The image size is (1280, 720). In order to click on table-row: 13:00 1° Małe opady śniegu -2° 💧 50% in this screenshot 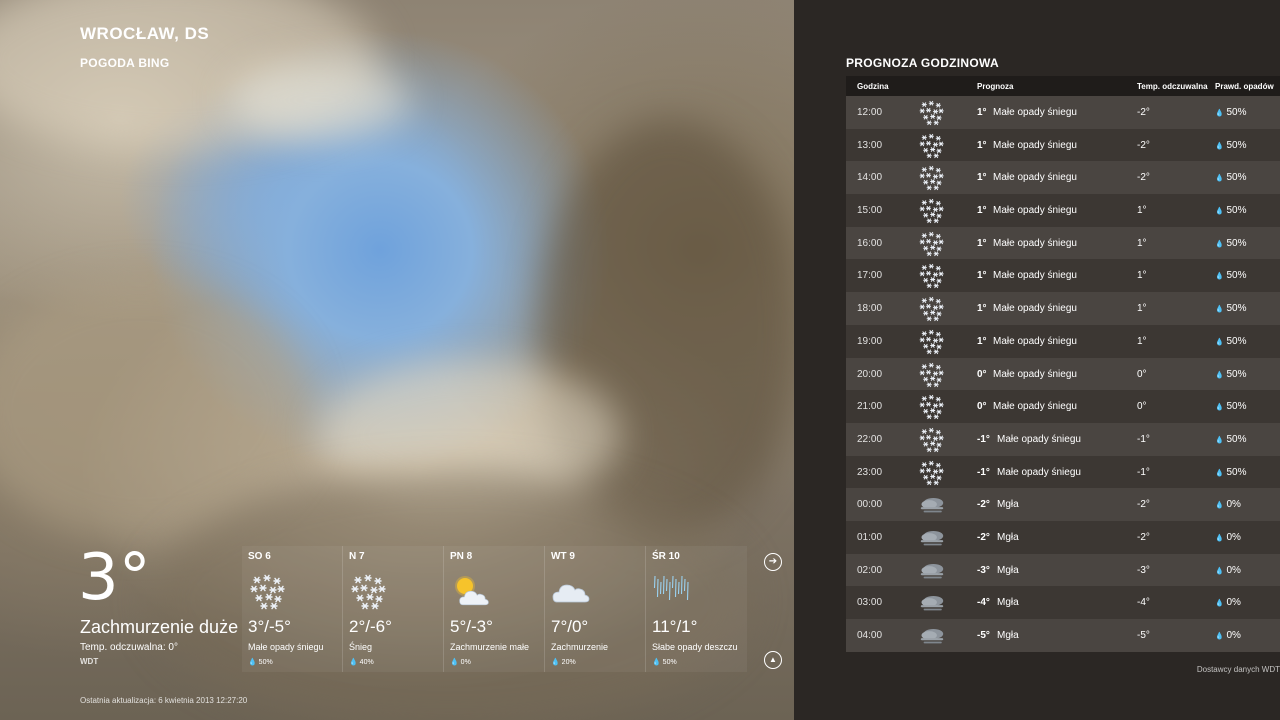, I will do `click(1063, 145)`.